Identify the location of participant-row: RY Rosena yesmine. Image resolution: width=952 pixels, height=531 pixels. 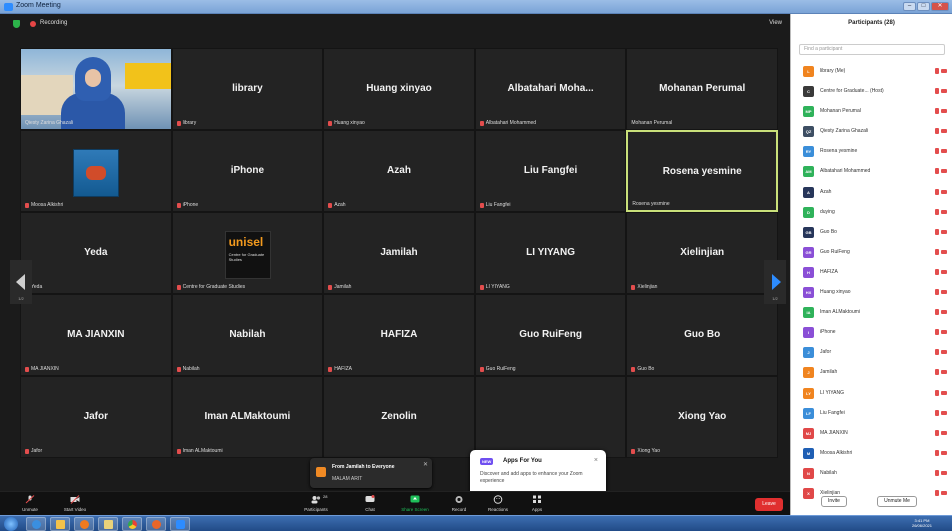
(871, 152).